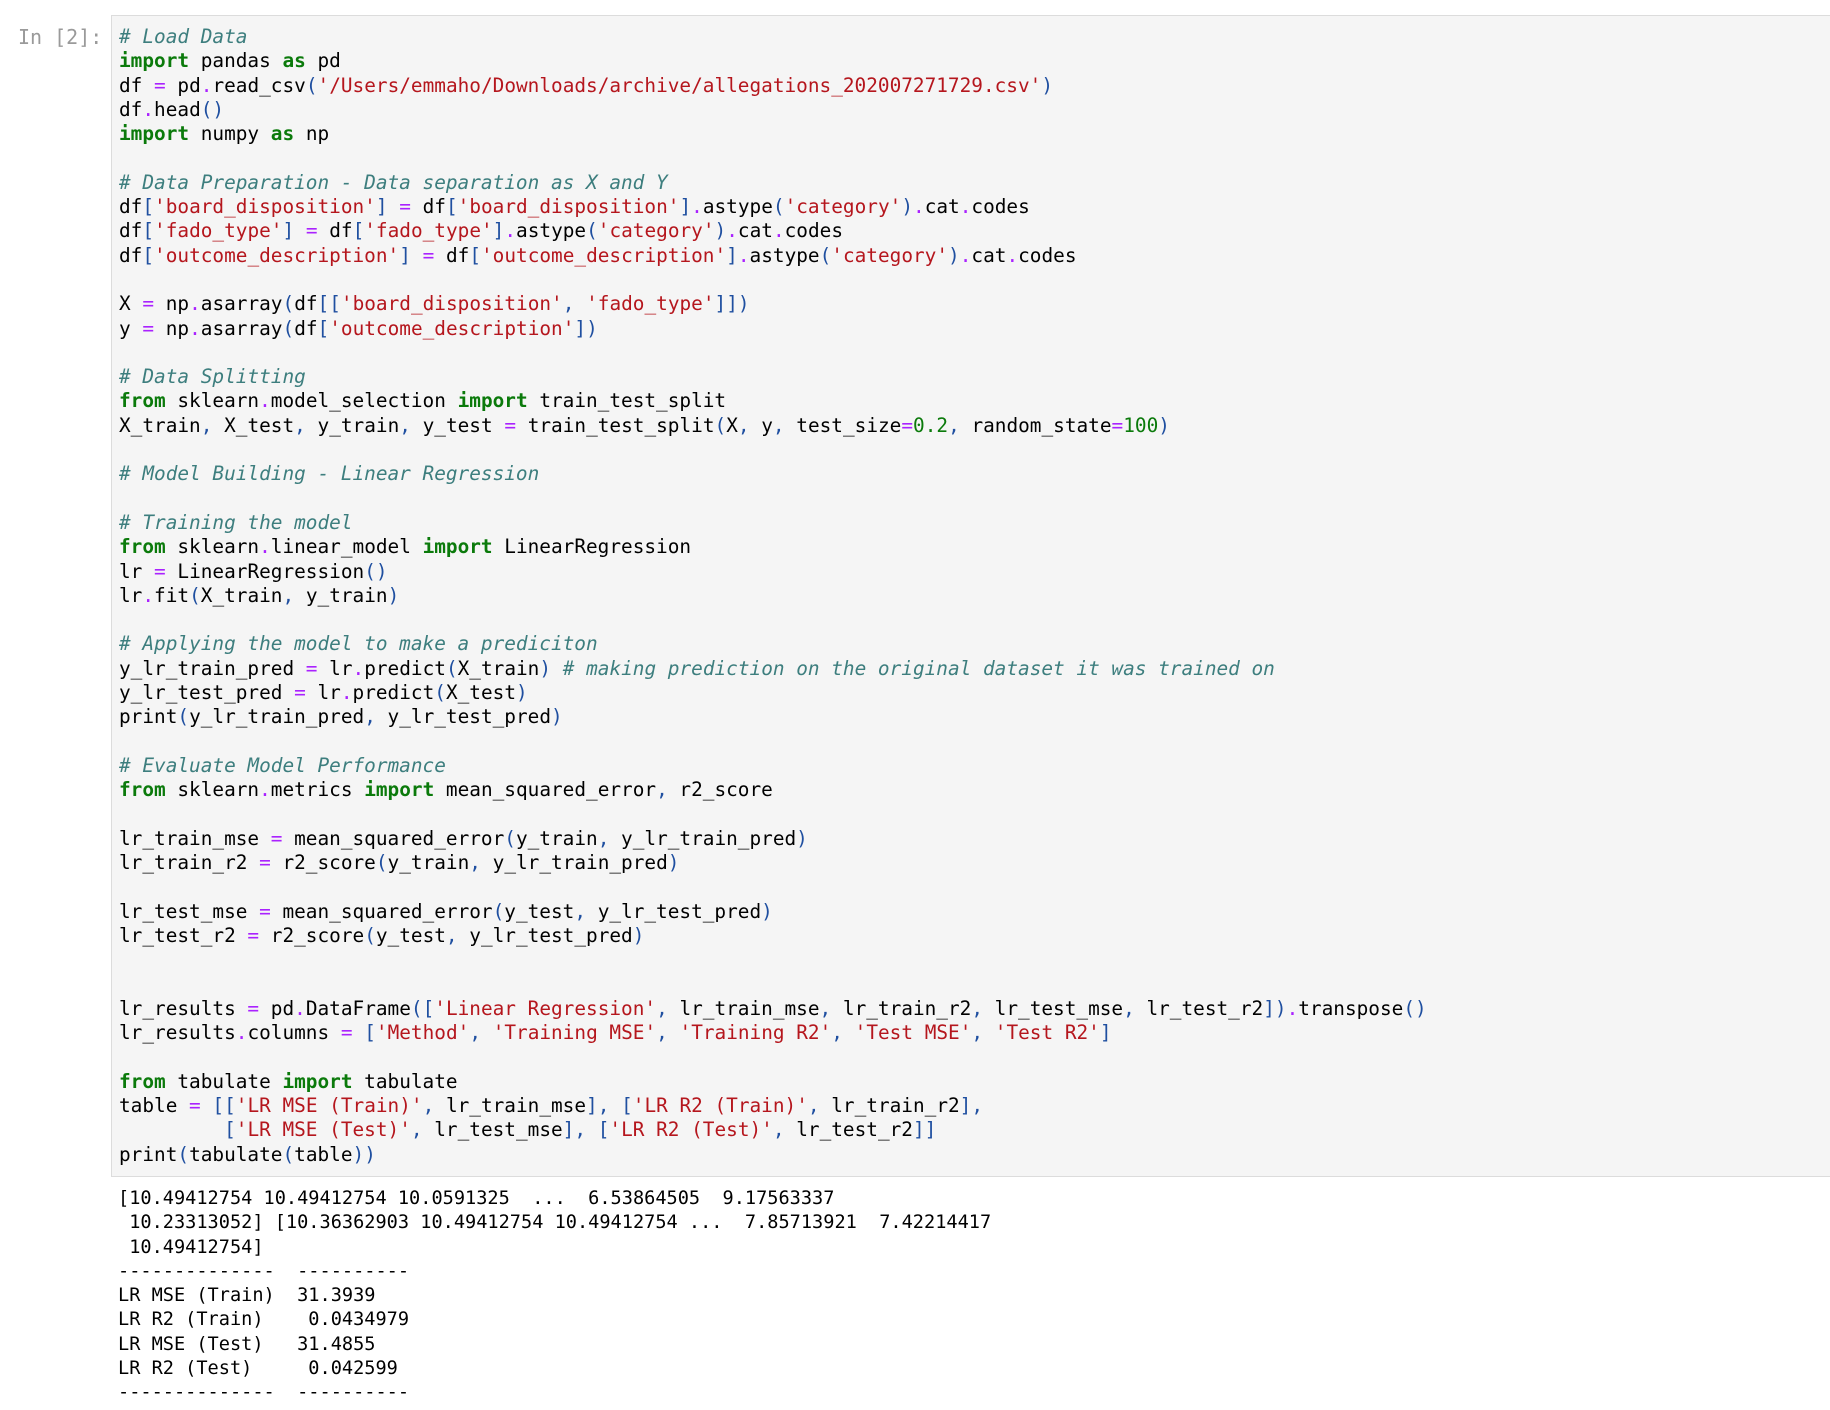  What do you see at coordinates (480, 693) in the screenshot?
I see `code-token: X_test` at bounding box center [480, 693].